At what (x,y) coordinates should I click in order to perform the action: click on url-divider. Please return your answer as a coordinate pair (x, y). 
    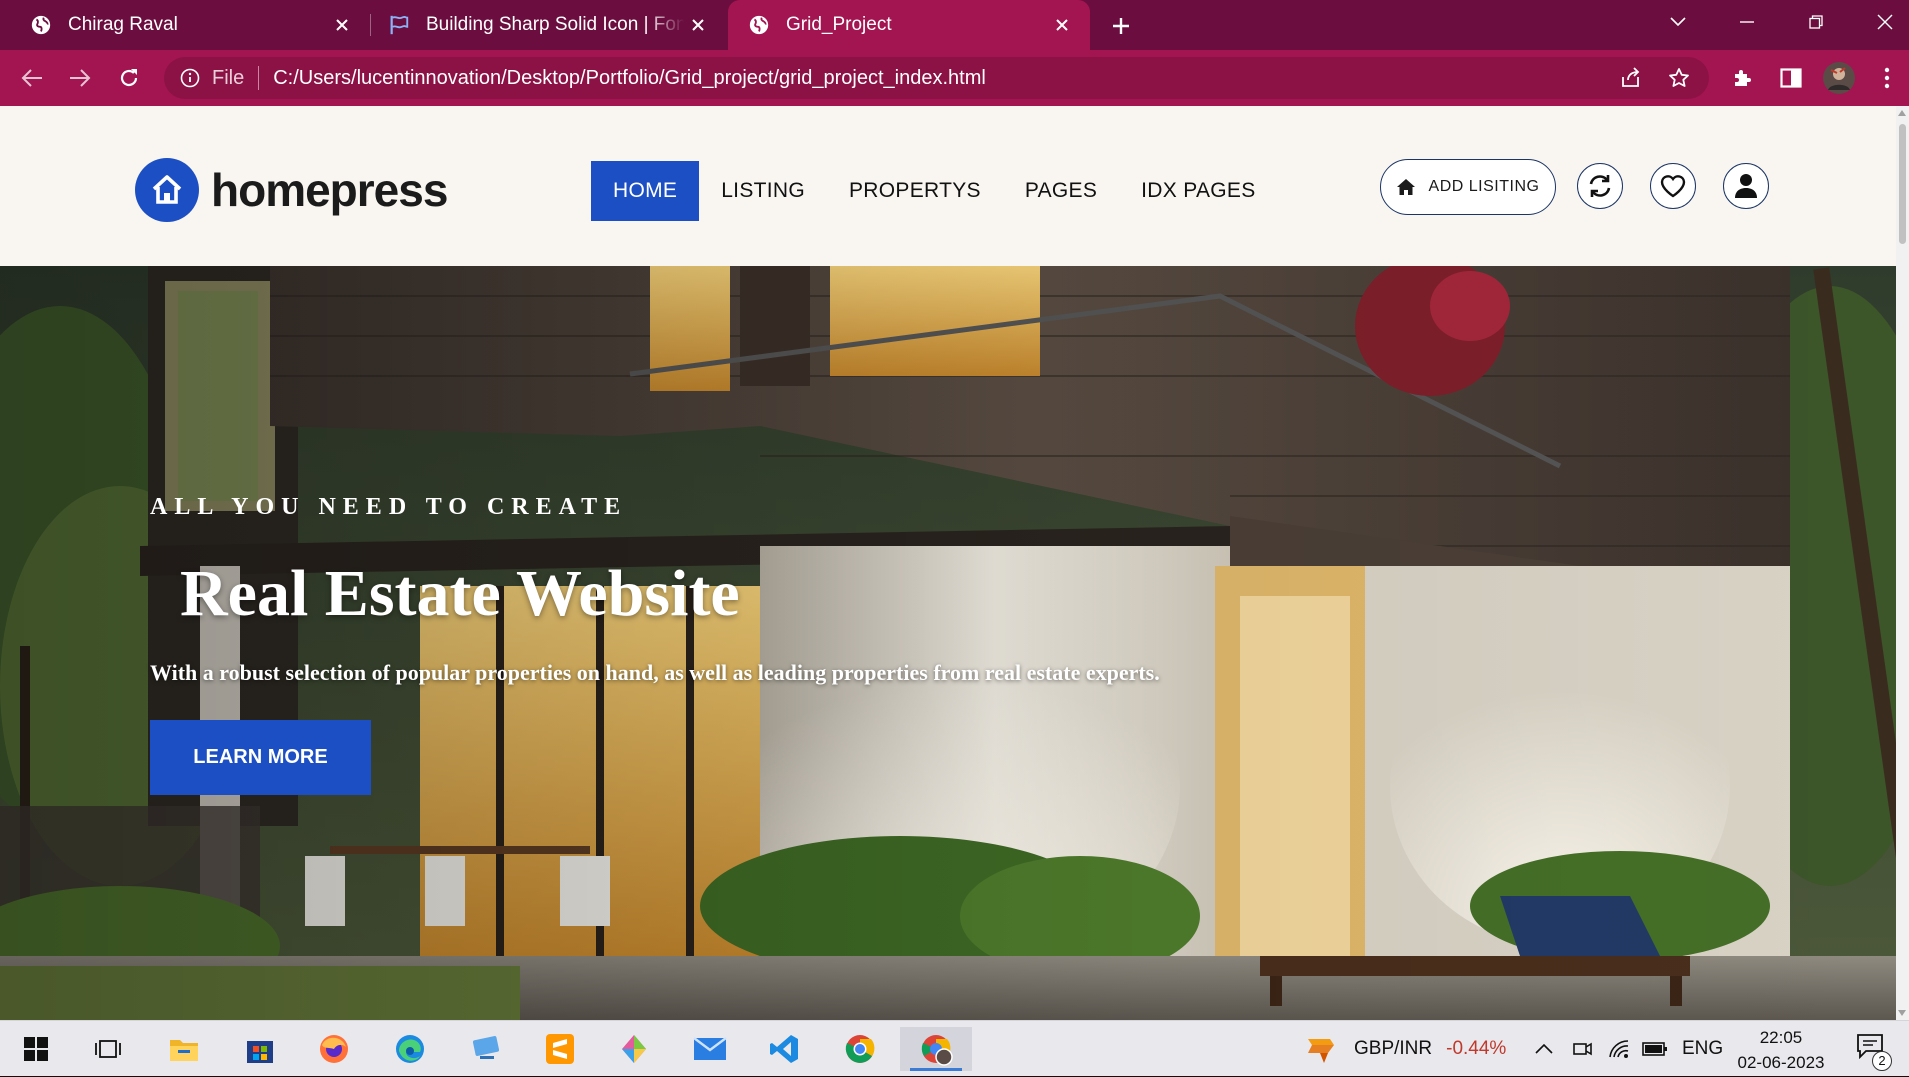
    Looking at the image, I should click on (259, 78).